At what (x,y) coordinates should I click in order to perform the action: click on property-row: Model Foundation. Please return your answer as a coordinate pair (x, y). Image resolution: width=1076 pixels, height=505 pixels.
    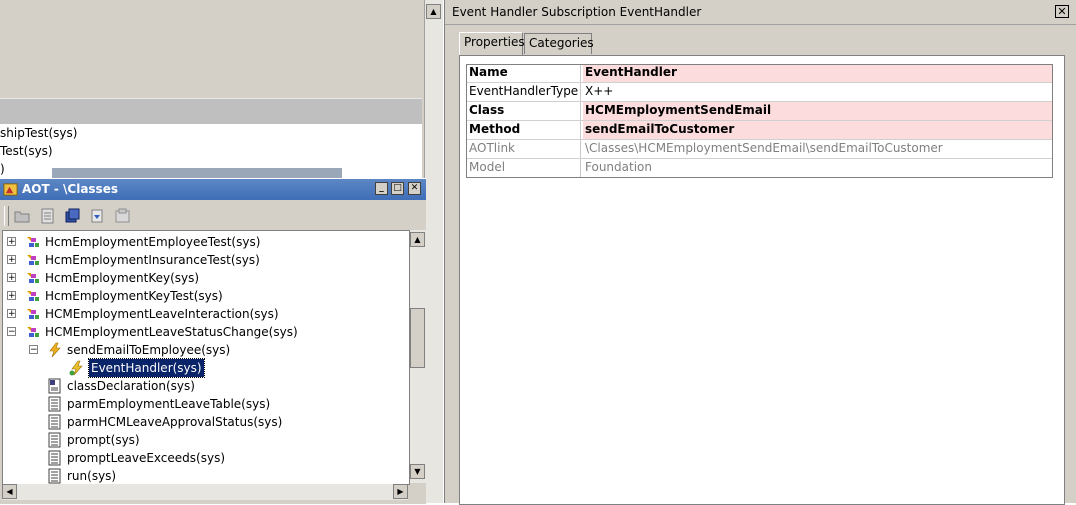
    Looking at the image, I should click on (759, 168).